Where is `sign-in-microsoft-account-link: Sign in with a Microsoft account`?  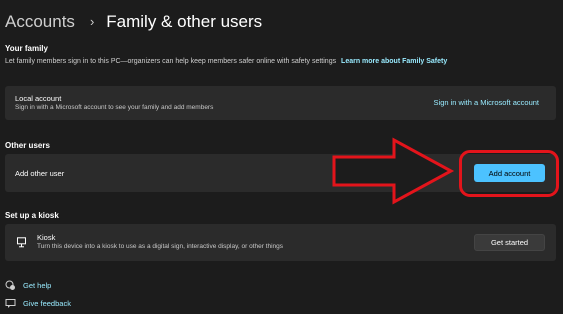
sign-in-microsoft-account-link: Sign in with a Microsoft account is located at coordinates (486, 102).